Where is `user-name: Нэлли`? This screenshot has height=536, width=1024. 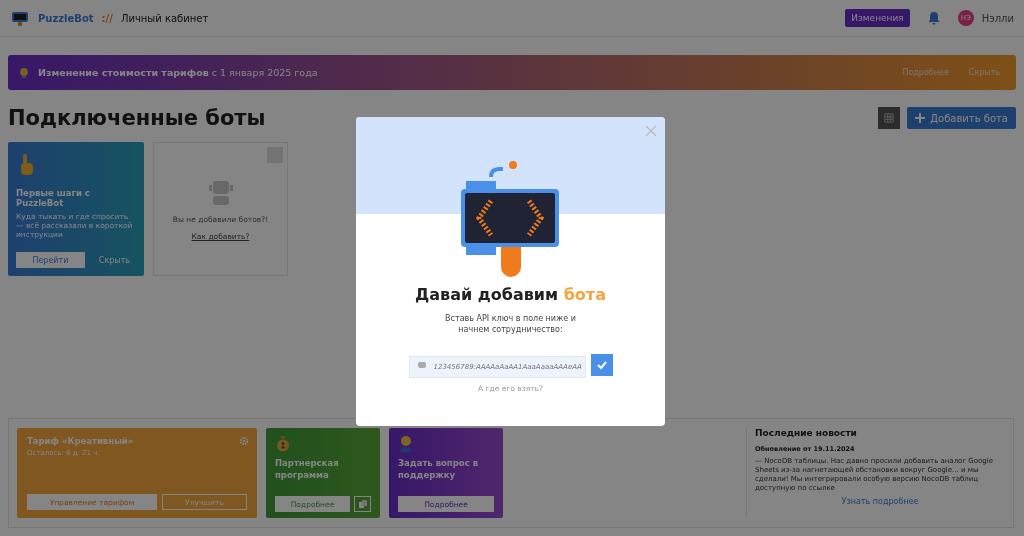 user-name: Нэлли is located at coordinates (997, 18).